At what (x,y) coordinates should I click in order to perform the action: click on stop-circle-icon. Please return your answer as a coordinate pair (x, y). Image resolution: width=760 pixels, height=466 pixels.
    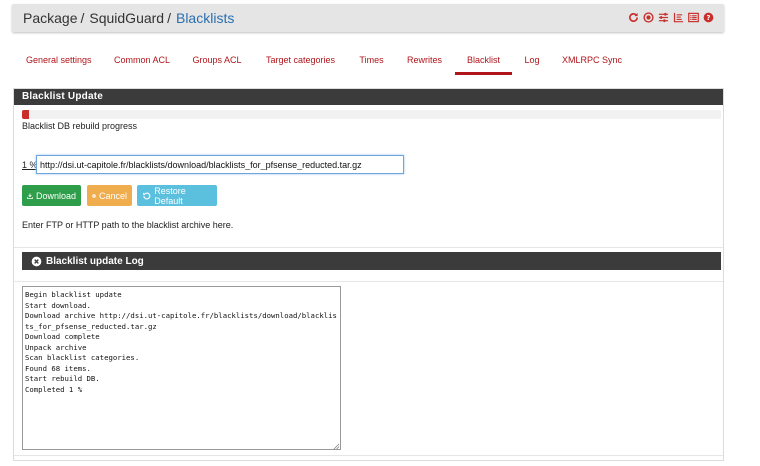
    Looking at the image, I should click on (648, 17).